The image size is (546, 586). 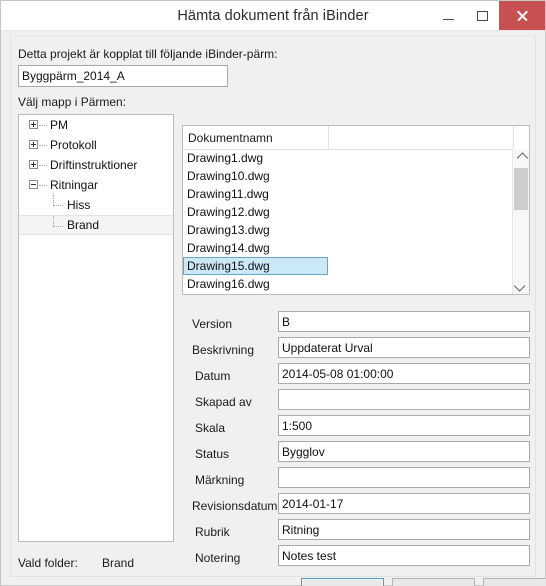 I want to click on maximize-button, so click(x=482, y=15).